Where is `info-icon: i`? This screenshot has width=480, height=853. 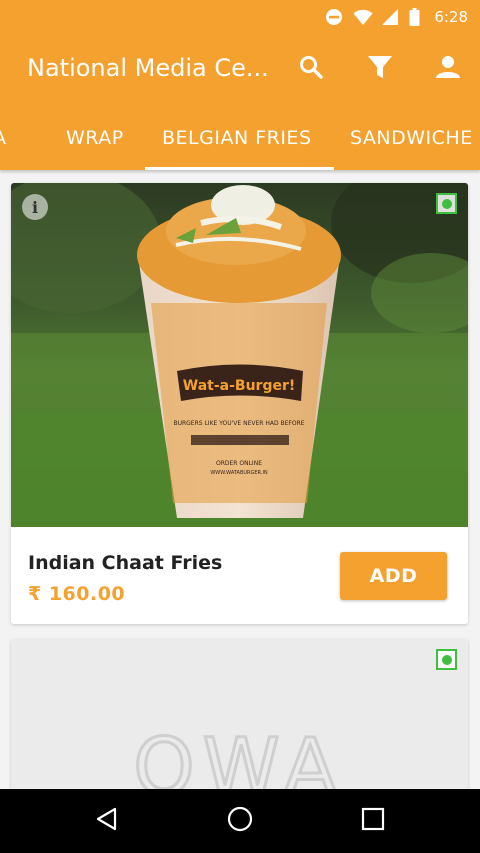 info-icon: i is located at coordinates (35, 207).